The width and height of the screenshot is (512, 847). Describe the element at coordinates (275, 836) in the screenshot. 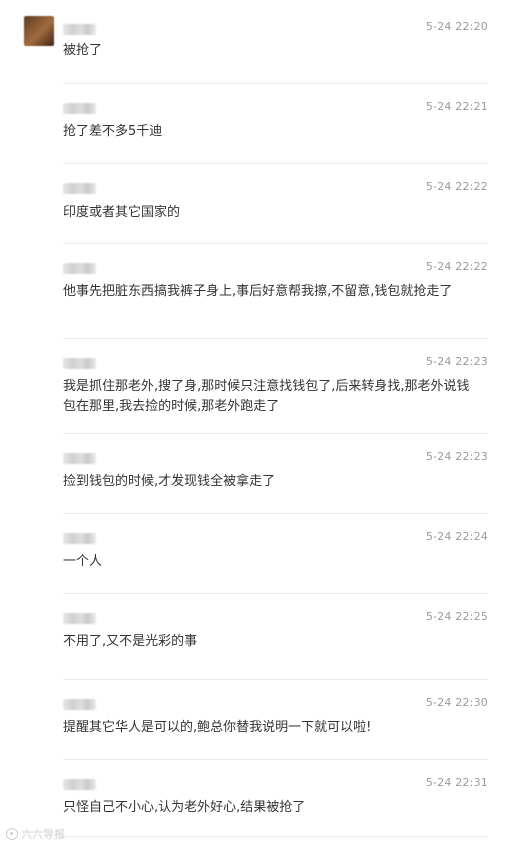

I see `divider` at that location.